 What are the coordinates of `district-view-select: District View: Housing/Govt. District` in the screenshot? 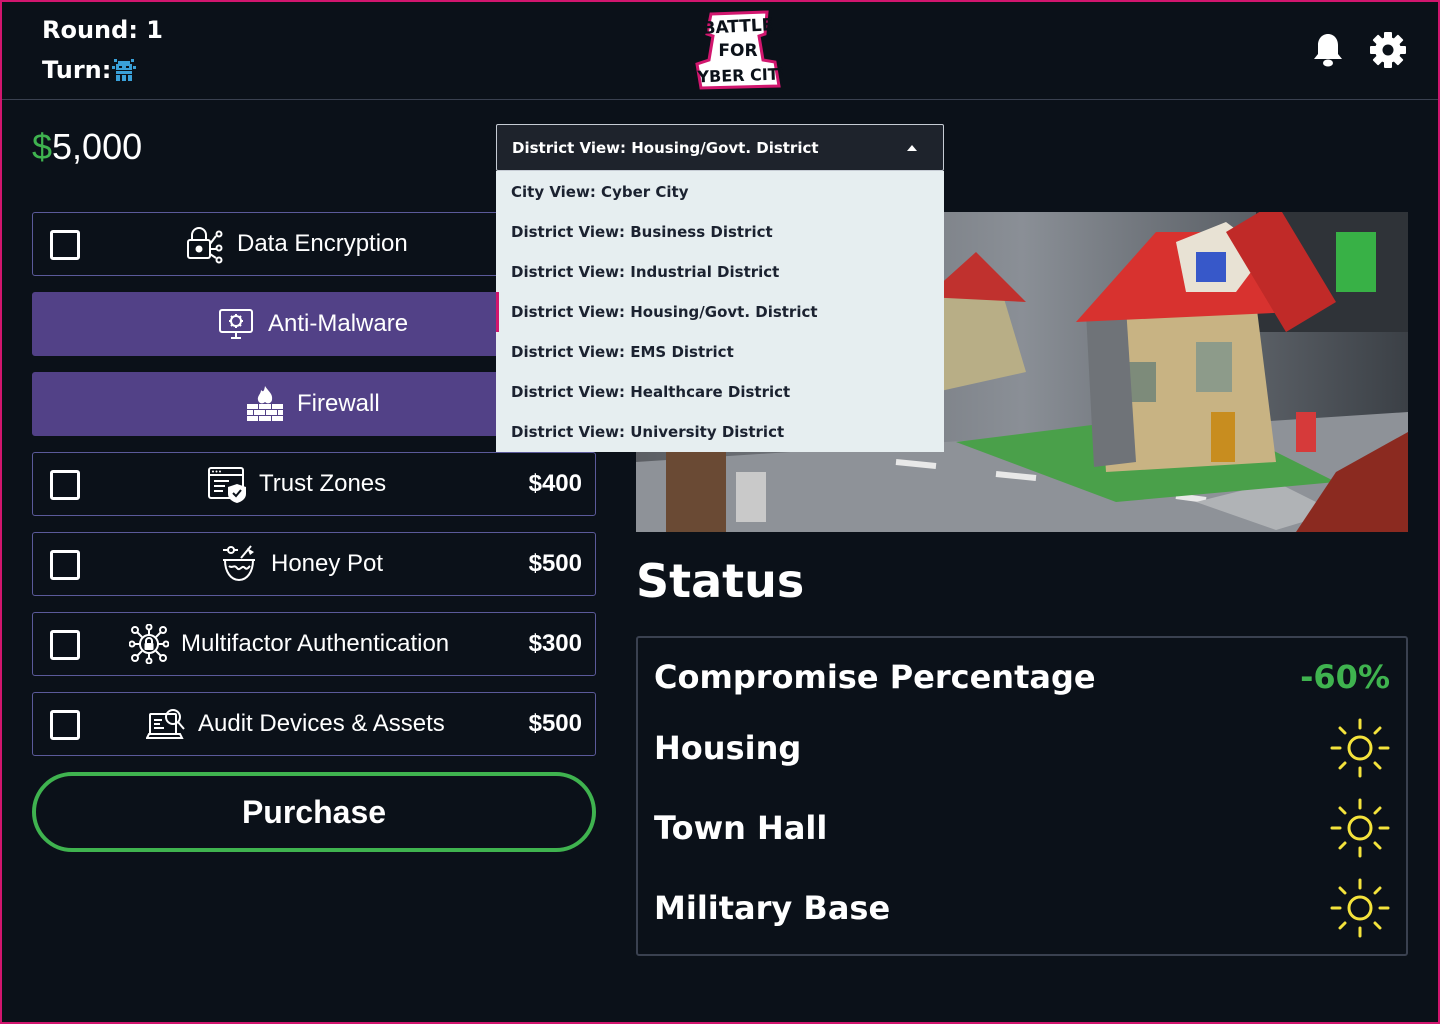 It's located at (720, 147).